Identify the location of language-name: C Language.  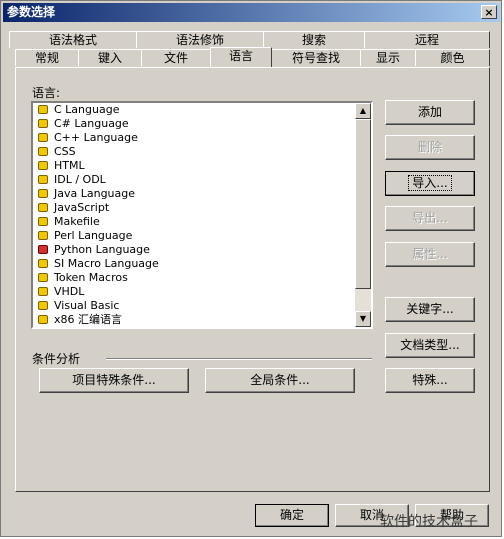
(87, 109).